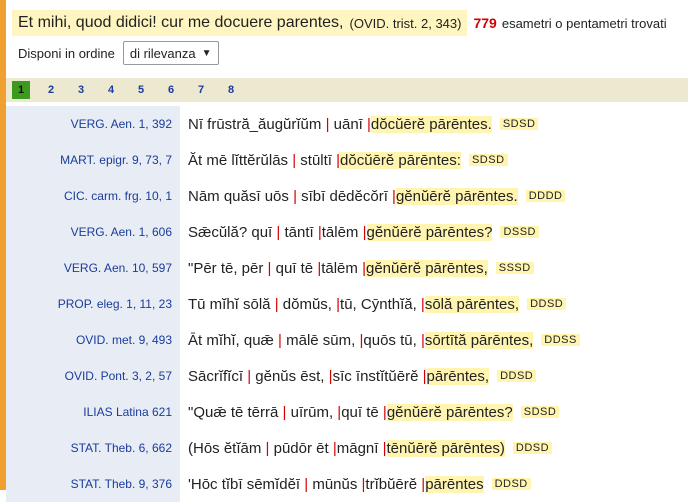 The height and width of the screenshot is (502, 688). What do you see at coordinates (93, 232) in the screenshot?
I see `result-reference-link: VERG. Aen. 1, 606` at bounding box center [93, 232].